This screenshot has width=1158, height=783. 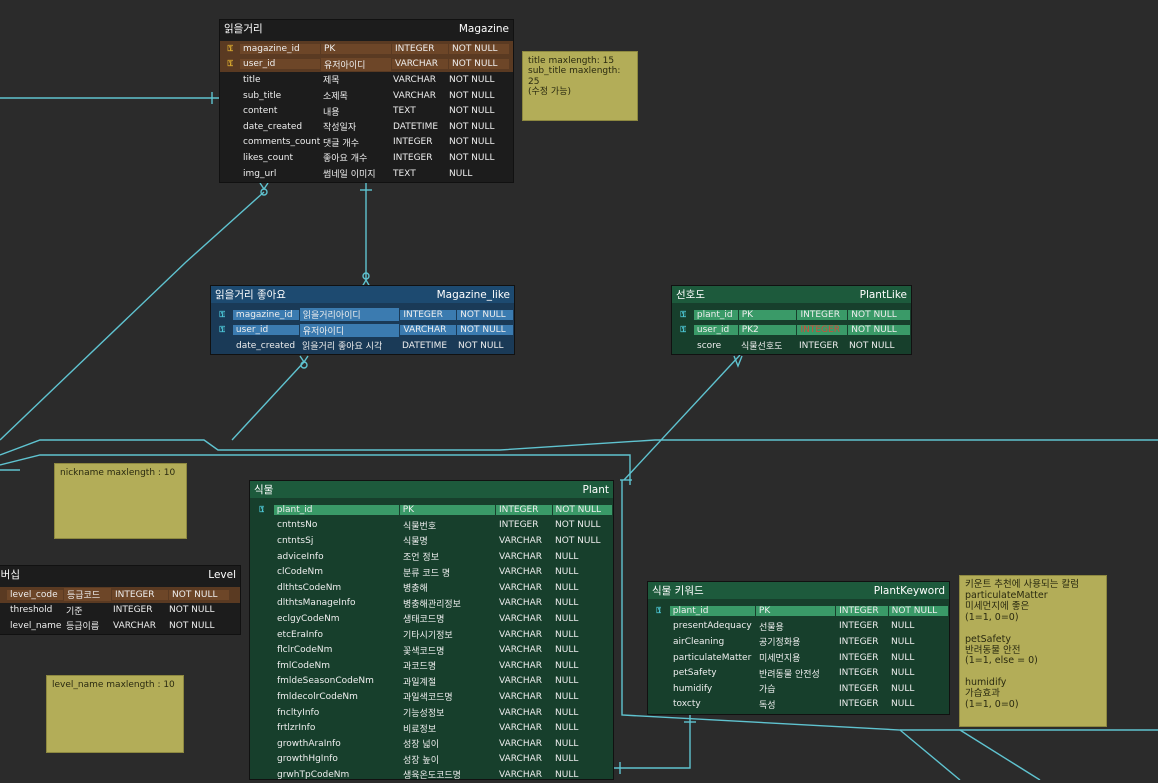 I want to click on plant-entity-name: Plant, so click(x=595, y=489).